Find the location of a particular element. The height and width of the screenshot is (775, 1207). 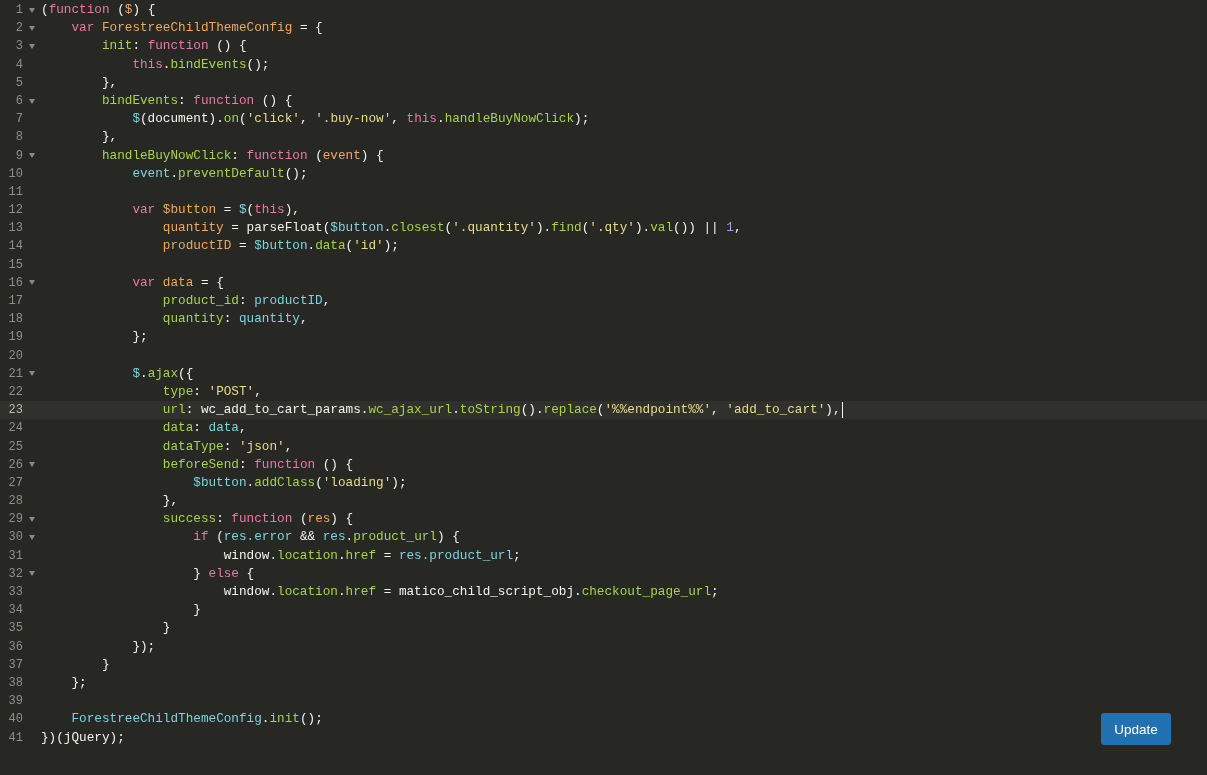

line-number: 20 is located at coordinates (15, 356).